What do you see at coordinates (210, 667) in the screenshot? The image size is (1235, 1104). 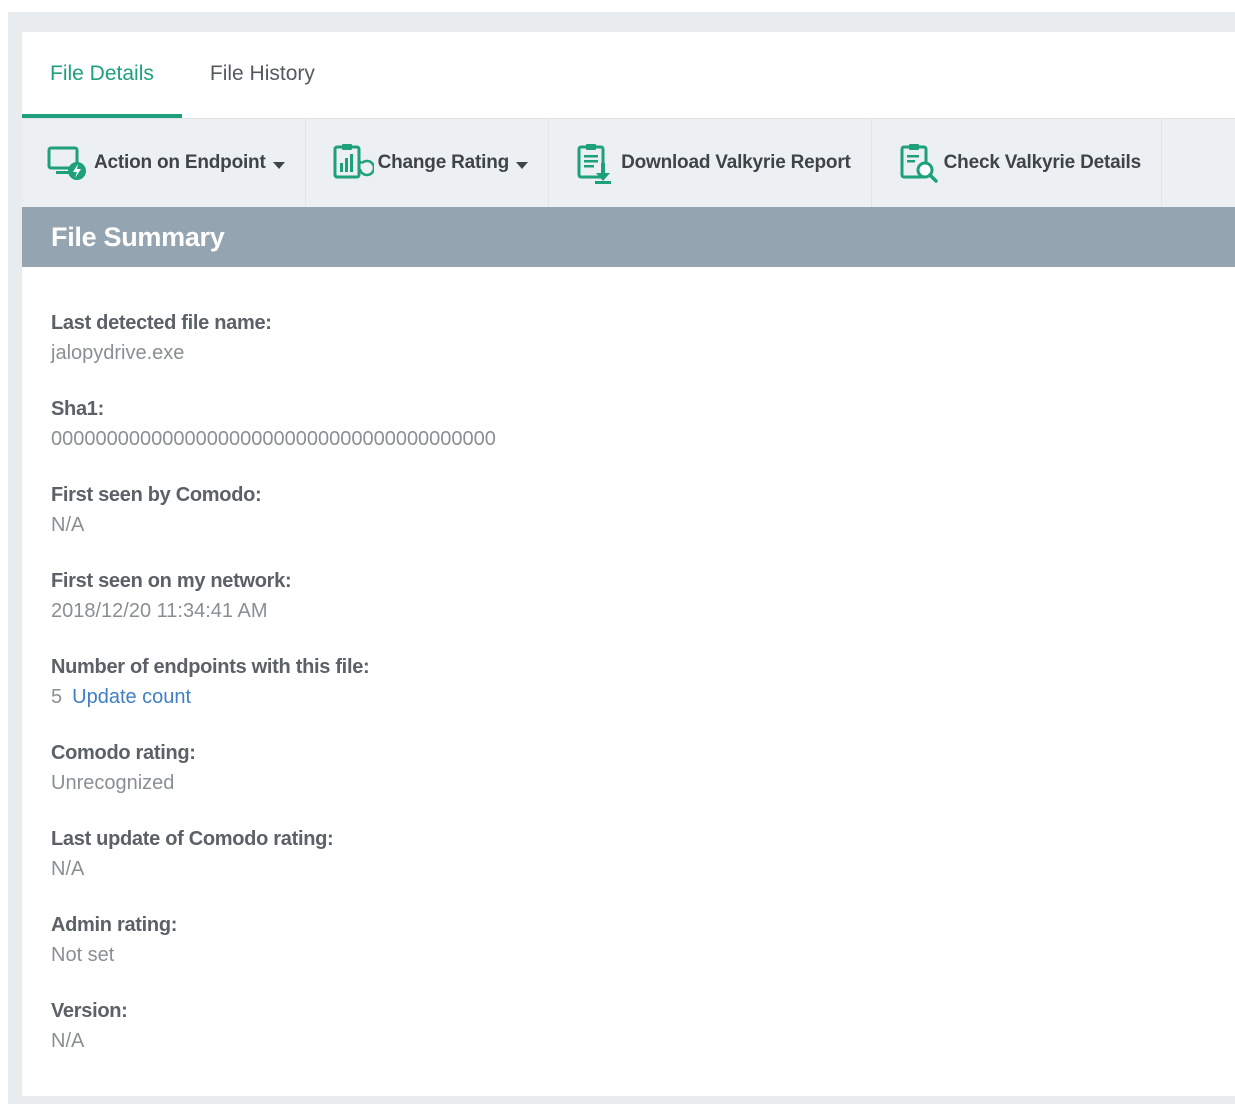 I see `field-label: Number of endpoints with this file:` at bounding box center [210, 667].